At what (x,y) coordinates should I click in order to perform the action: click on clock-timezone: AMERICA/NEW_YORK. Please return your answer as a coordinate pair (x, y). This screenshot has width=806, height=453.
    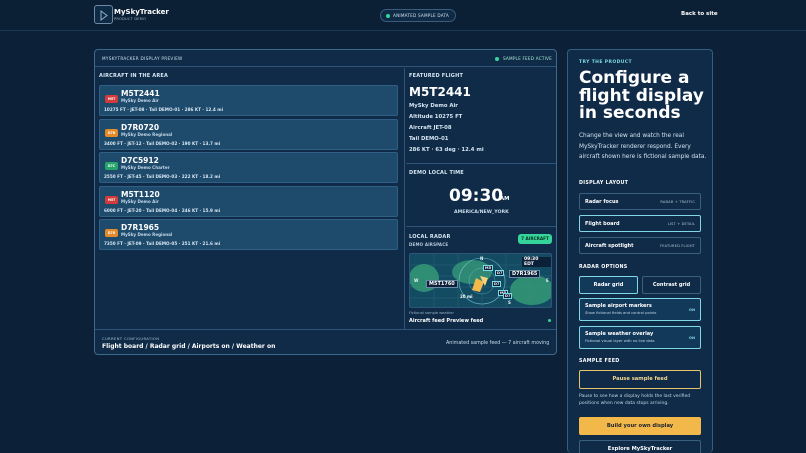
    Looking at the image, I should click on (481, 212).